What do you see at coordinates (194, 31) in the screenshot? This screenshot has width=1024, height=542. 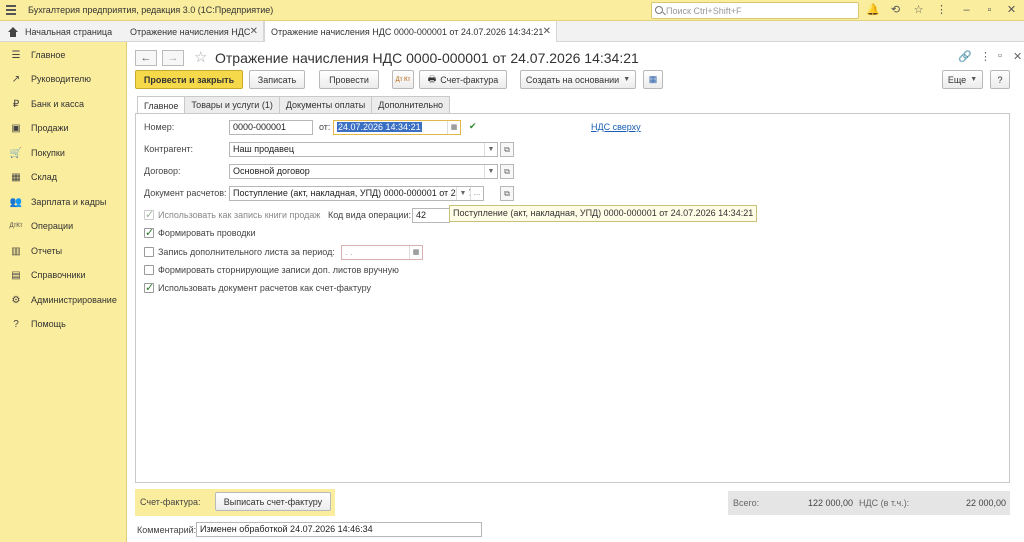 I see `tab-vat-list: Отражение начисления НДС ✕` at bounding box center [194, 31].